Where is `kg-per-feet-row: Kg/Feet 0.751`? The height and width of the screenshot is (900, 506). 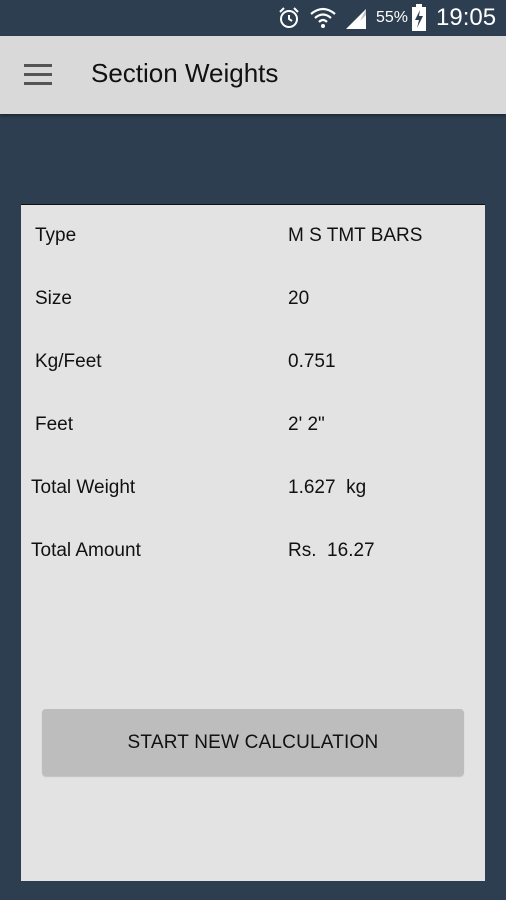 kg-per-feet-row: Kg/Feet 0.751 is located at coordinates (253, 366).